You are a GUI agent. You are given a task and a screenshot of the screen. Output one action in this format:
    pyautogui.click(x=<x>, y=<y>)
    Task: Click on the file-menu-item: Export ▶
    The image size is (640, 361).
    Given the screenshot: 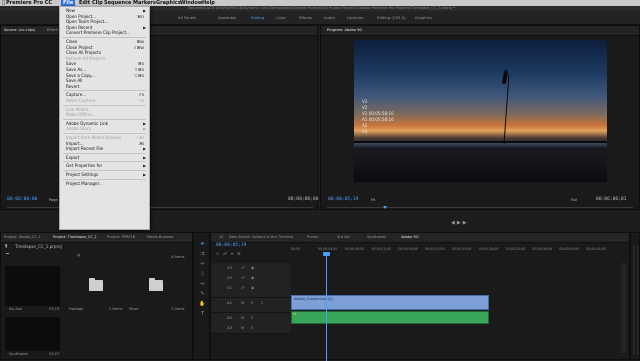 What is the action you would take?
    pyautogui.click(x=104, y=158)
    